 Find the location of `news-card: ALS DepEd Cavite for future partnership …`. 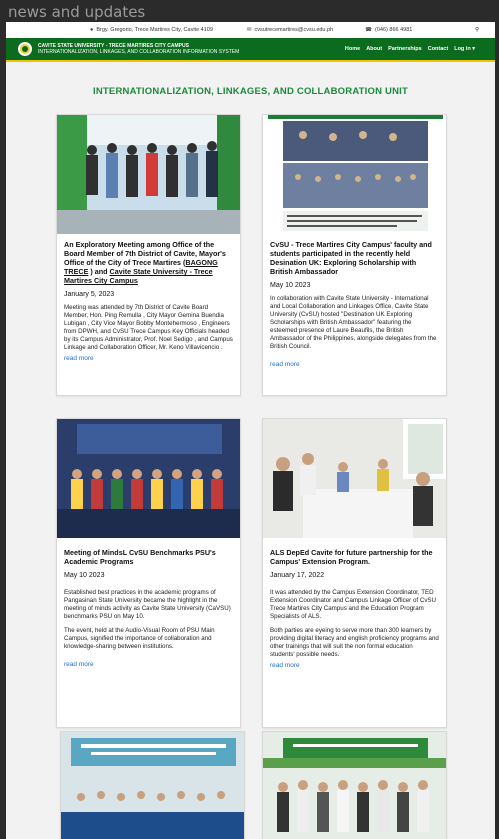

news-card: ALS DepEd Cavite for future partnership … is located at coordinates (354, 573).